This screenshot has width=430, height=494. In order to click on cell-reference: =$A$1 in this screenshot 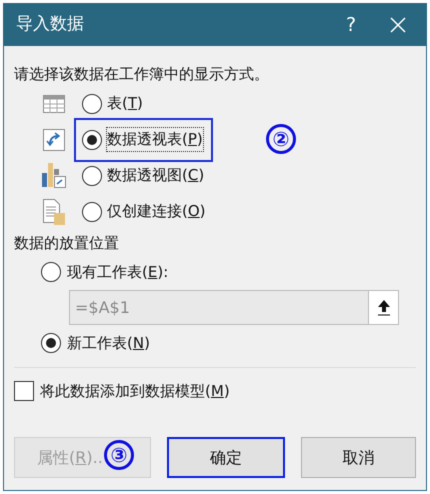, I will do `click(102, 307)`.